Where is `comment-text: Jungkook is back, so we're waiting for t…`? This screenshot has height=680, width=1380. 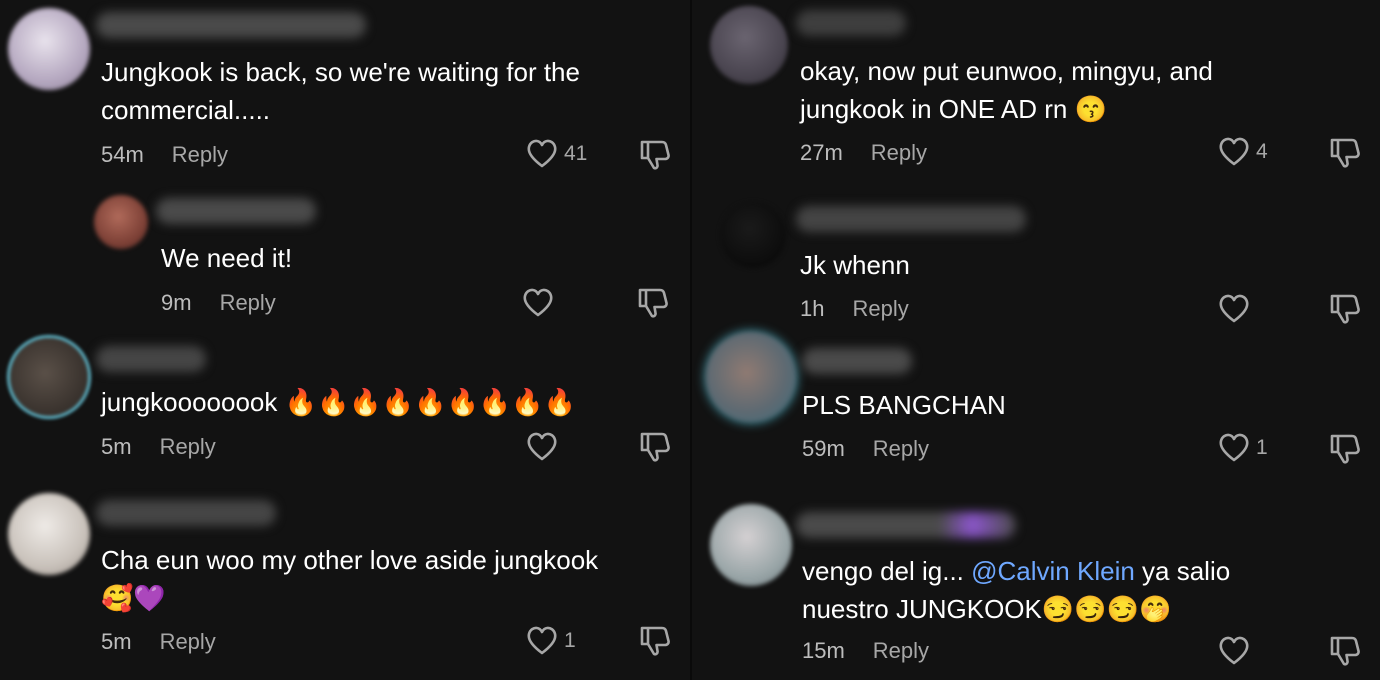 comment-text: Jungkook is back, so we're waiting for t… is located at coordinates (340, 91).